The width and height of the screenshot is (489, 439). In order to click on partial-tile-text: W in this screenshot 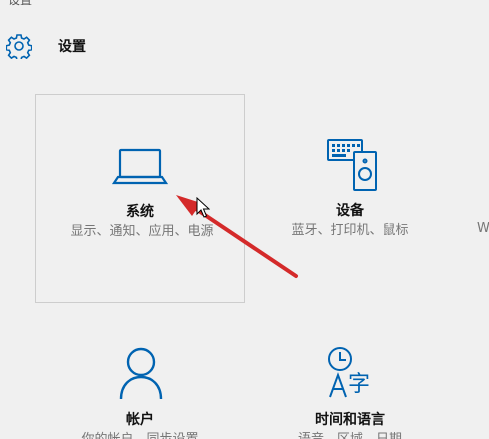, I will do `click(483, 228)`.